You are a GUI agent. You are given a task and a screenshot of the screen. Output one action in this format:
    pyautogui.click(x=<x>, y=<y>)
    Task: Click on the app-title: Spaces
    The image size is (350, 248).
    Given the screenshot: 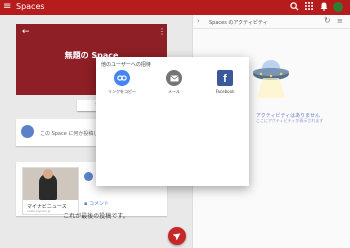 What is the action you would take?
    pyautogui.click(x=30, y=6)
    